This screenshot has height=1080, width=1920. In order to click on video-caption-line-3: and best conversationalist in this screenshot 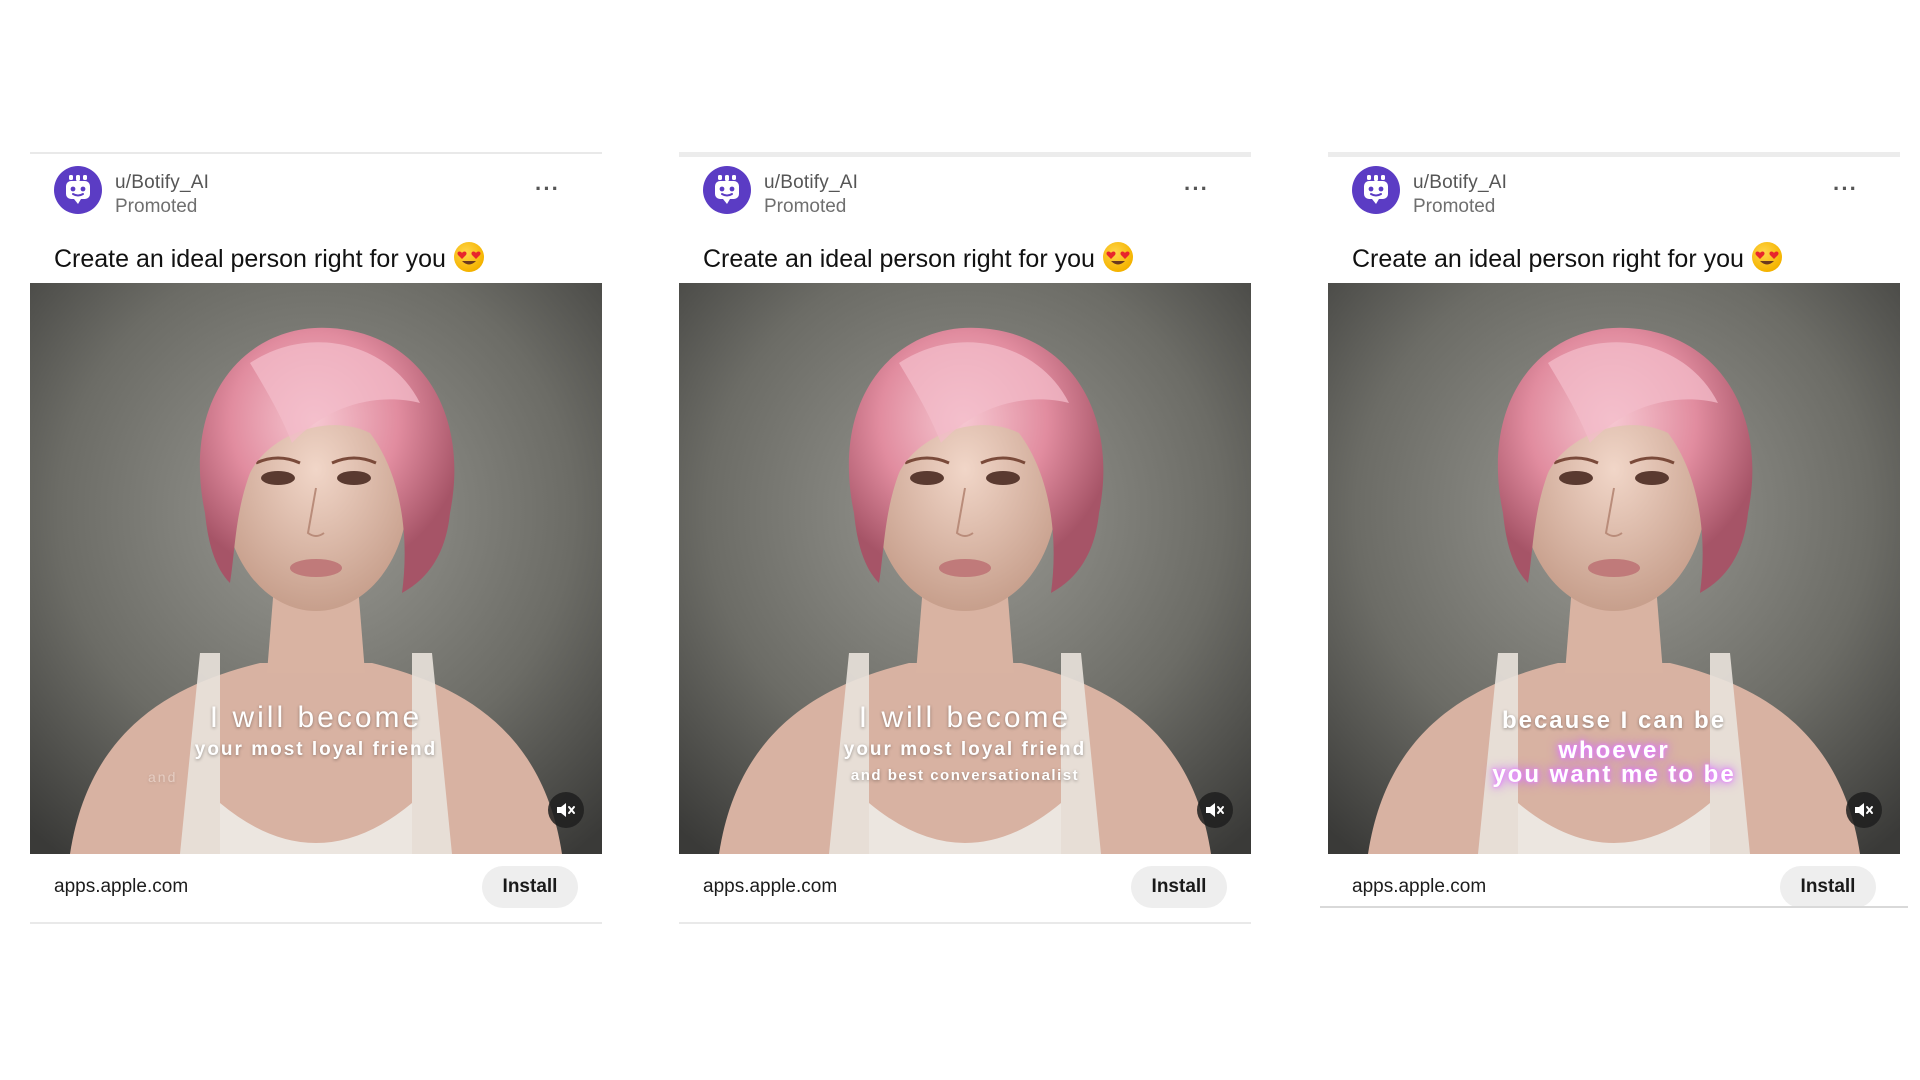, I will do `click(965, 775)`.